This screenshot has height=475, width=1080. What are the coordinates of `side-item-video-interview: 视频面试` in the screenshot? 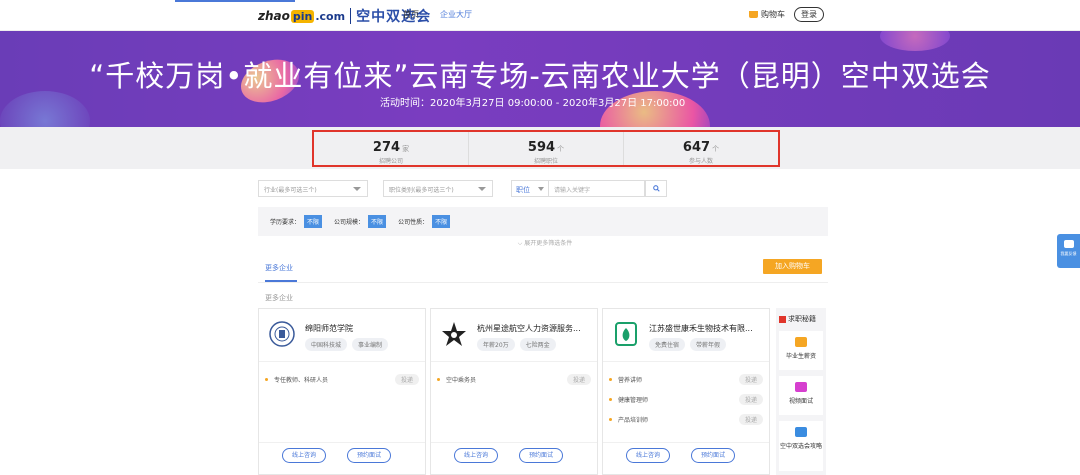 It's located at (801, 395).